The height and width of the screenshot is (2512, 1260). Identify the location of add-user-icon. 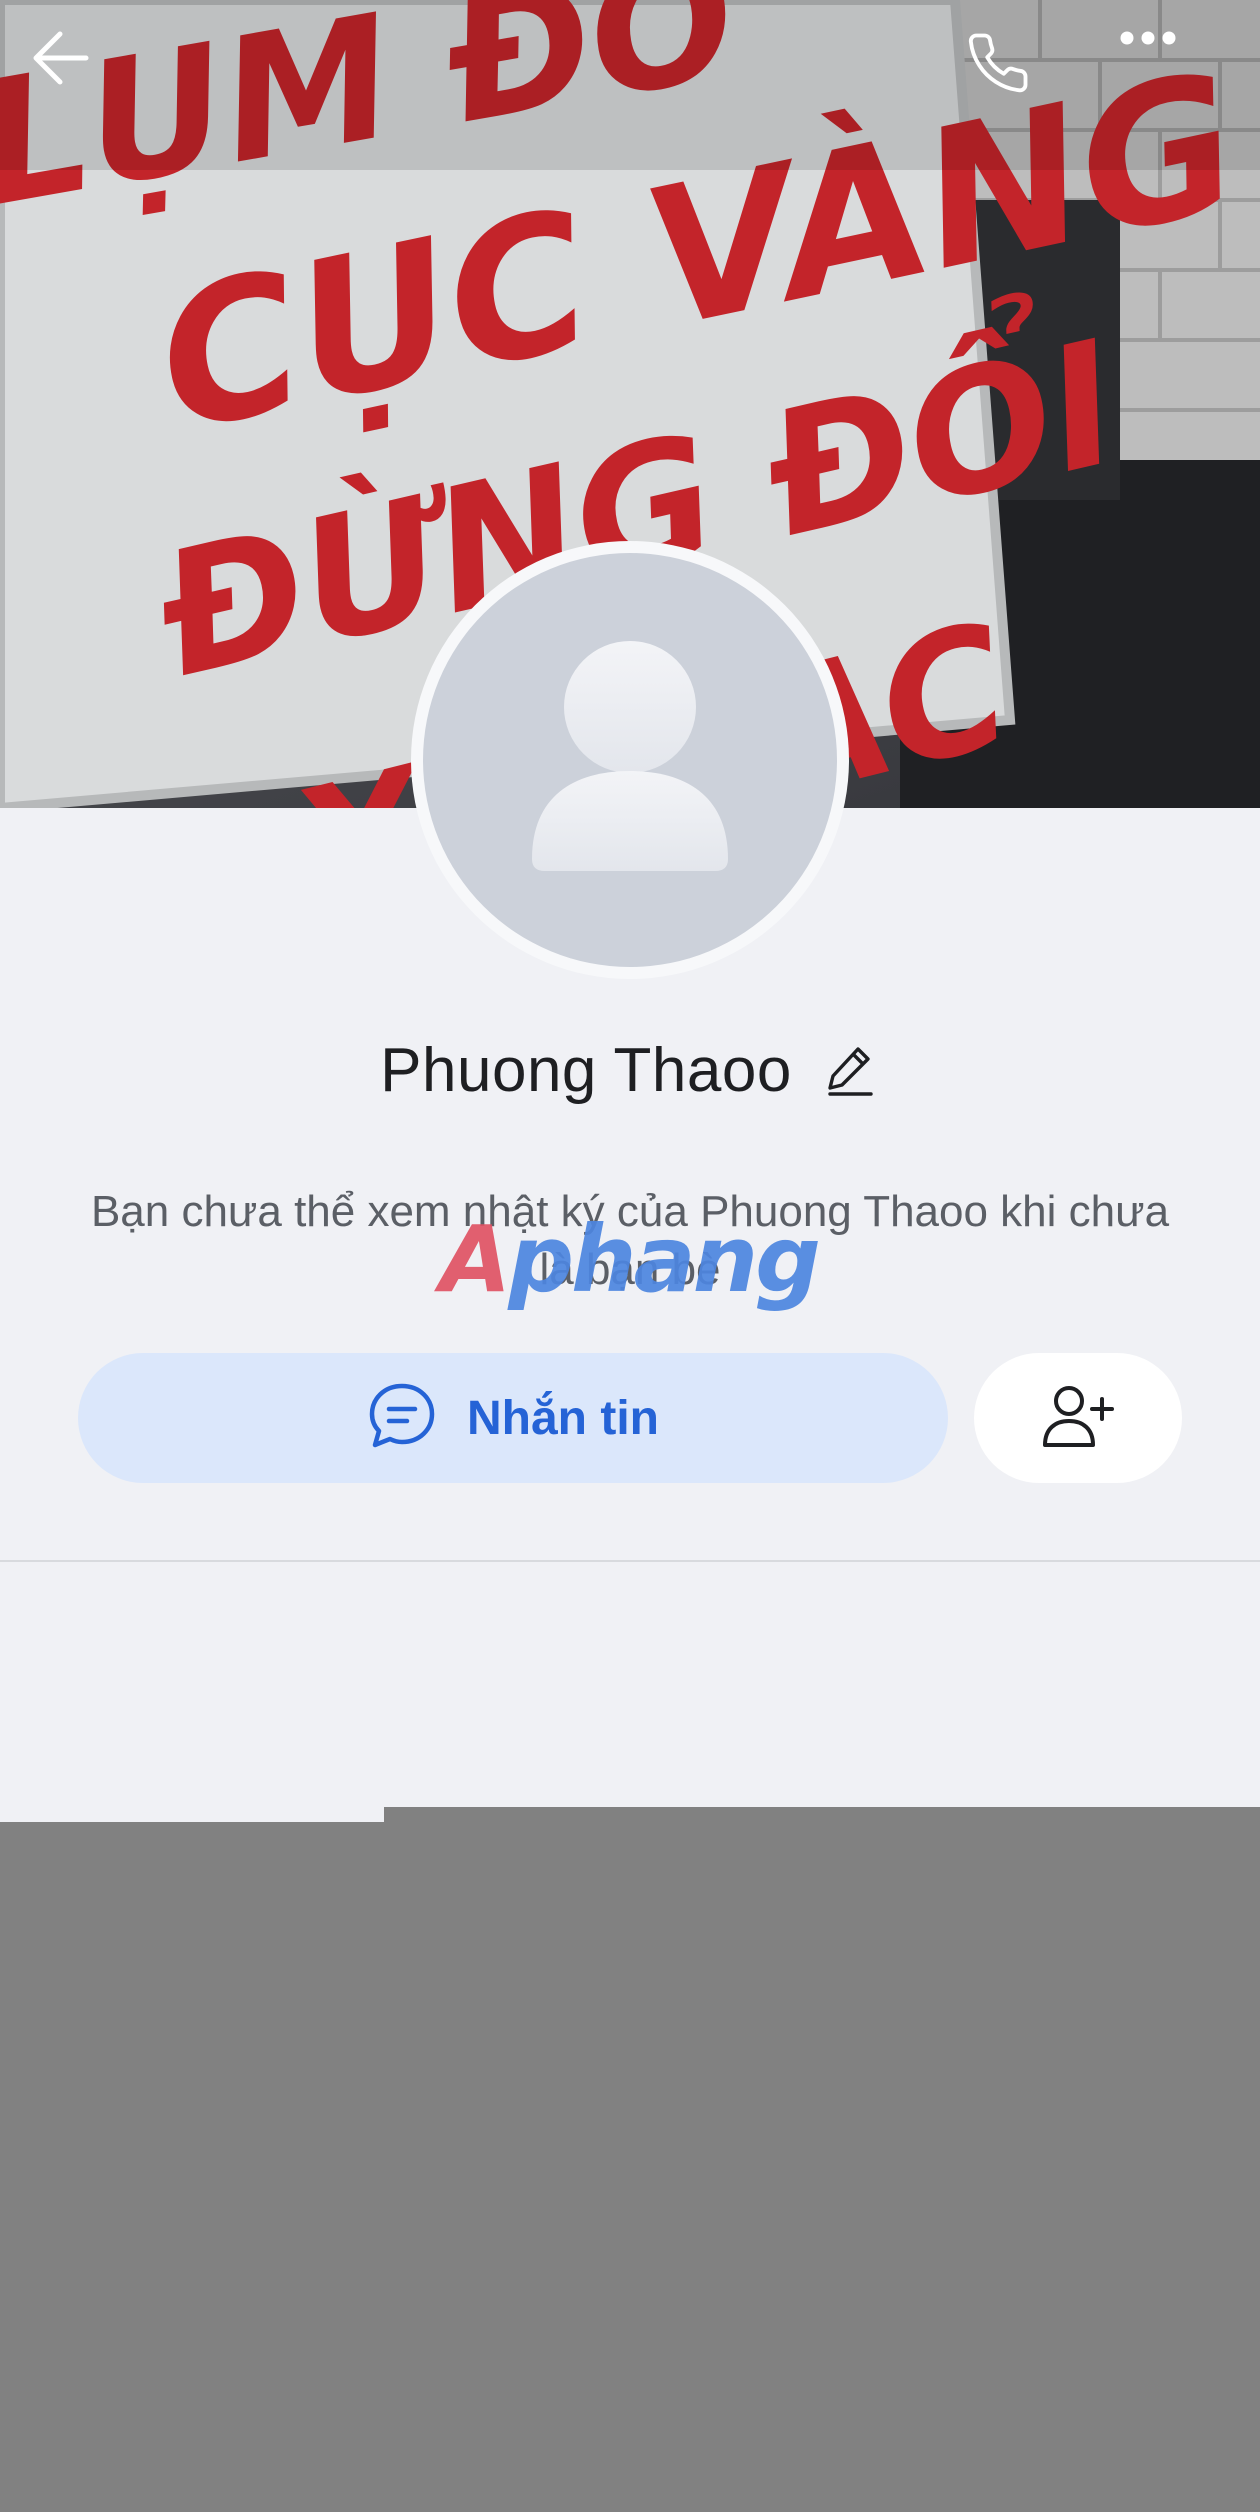
(1078, 1418).